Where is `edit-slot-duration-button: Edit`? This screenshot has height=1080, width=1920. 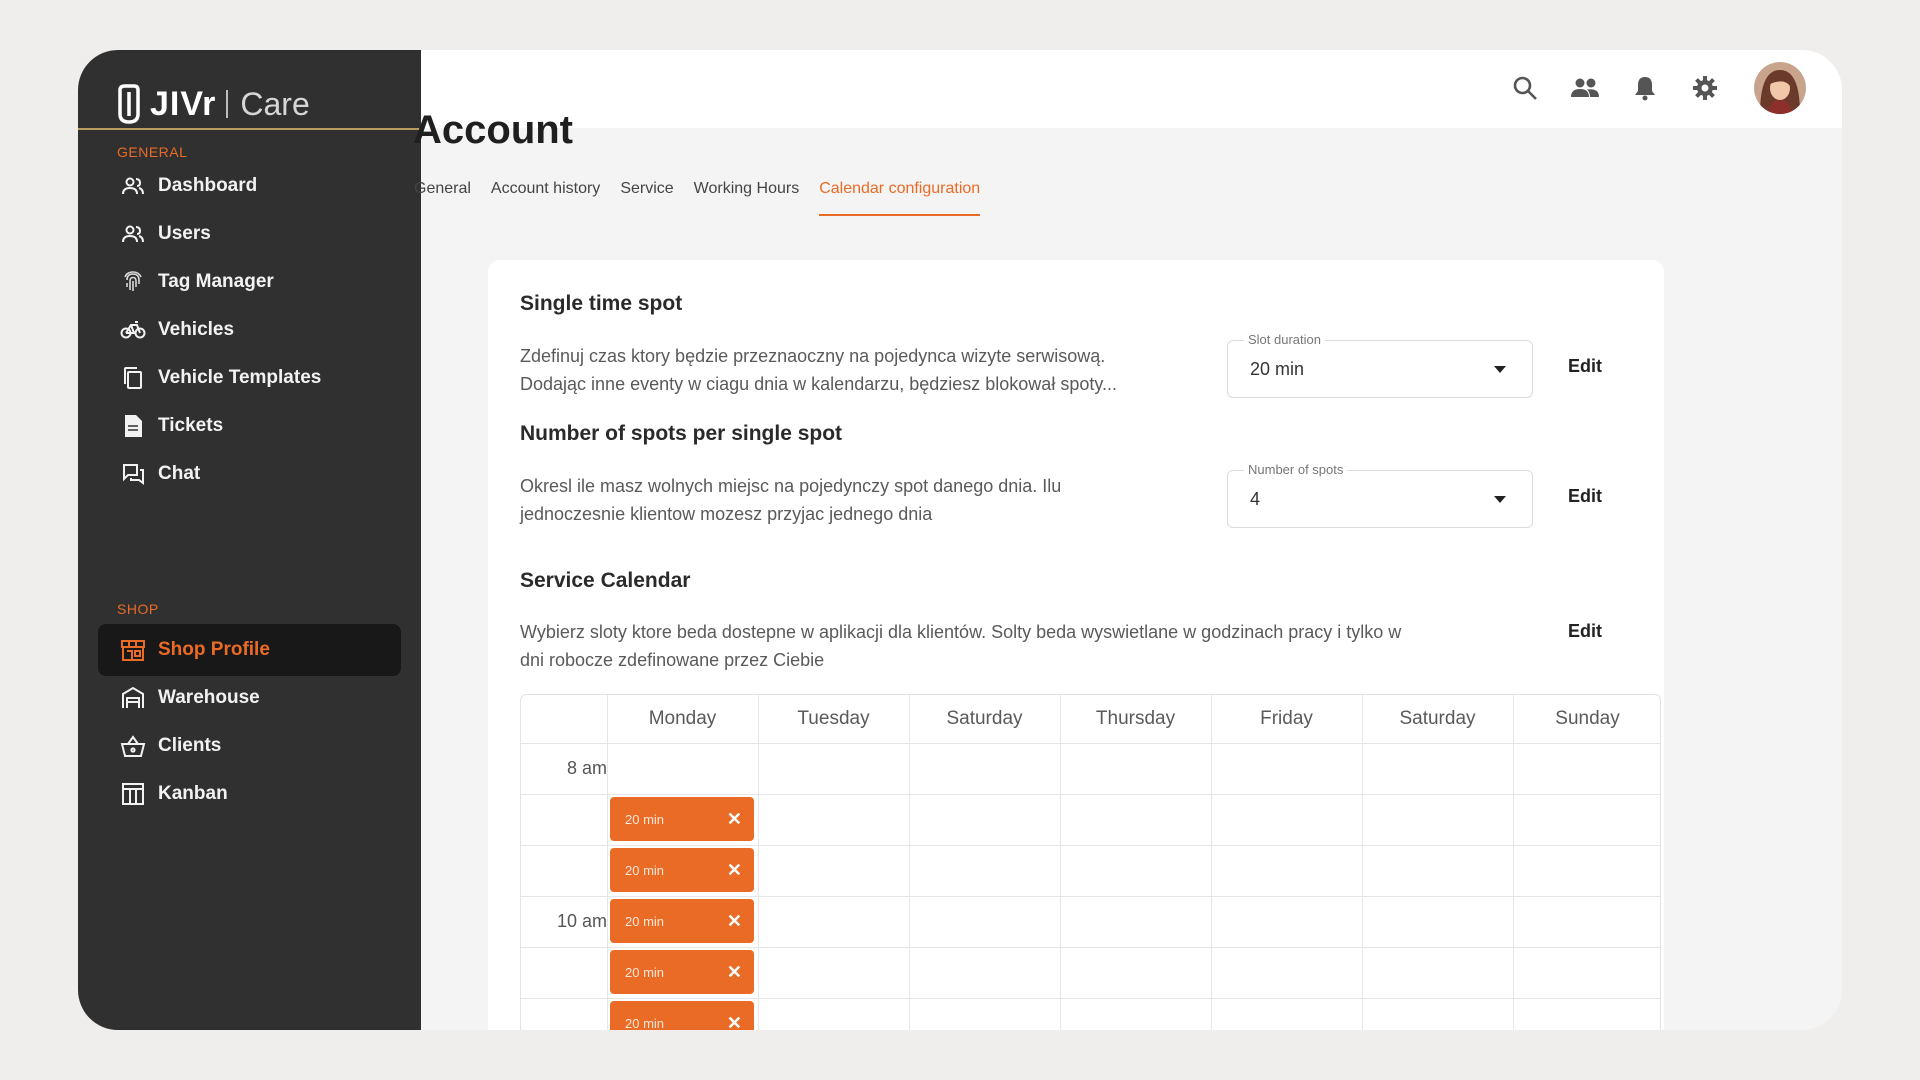
edit-slot-duration-button: Edit is located at coordinates (1585, 366).